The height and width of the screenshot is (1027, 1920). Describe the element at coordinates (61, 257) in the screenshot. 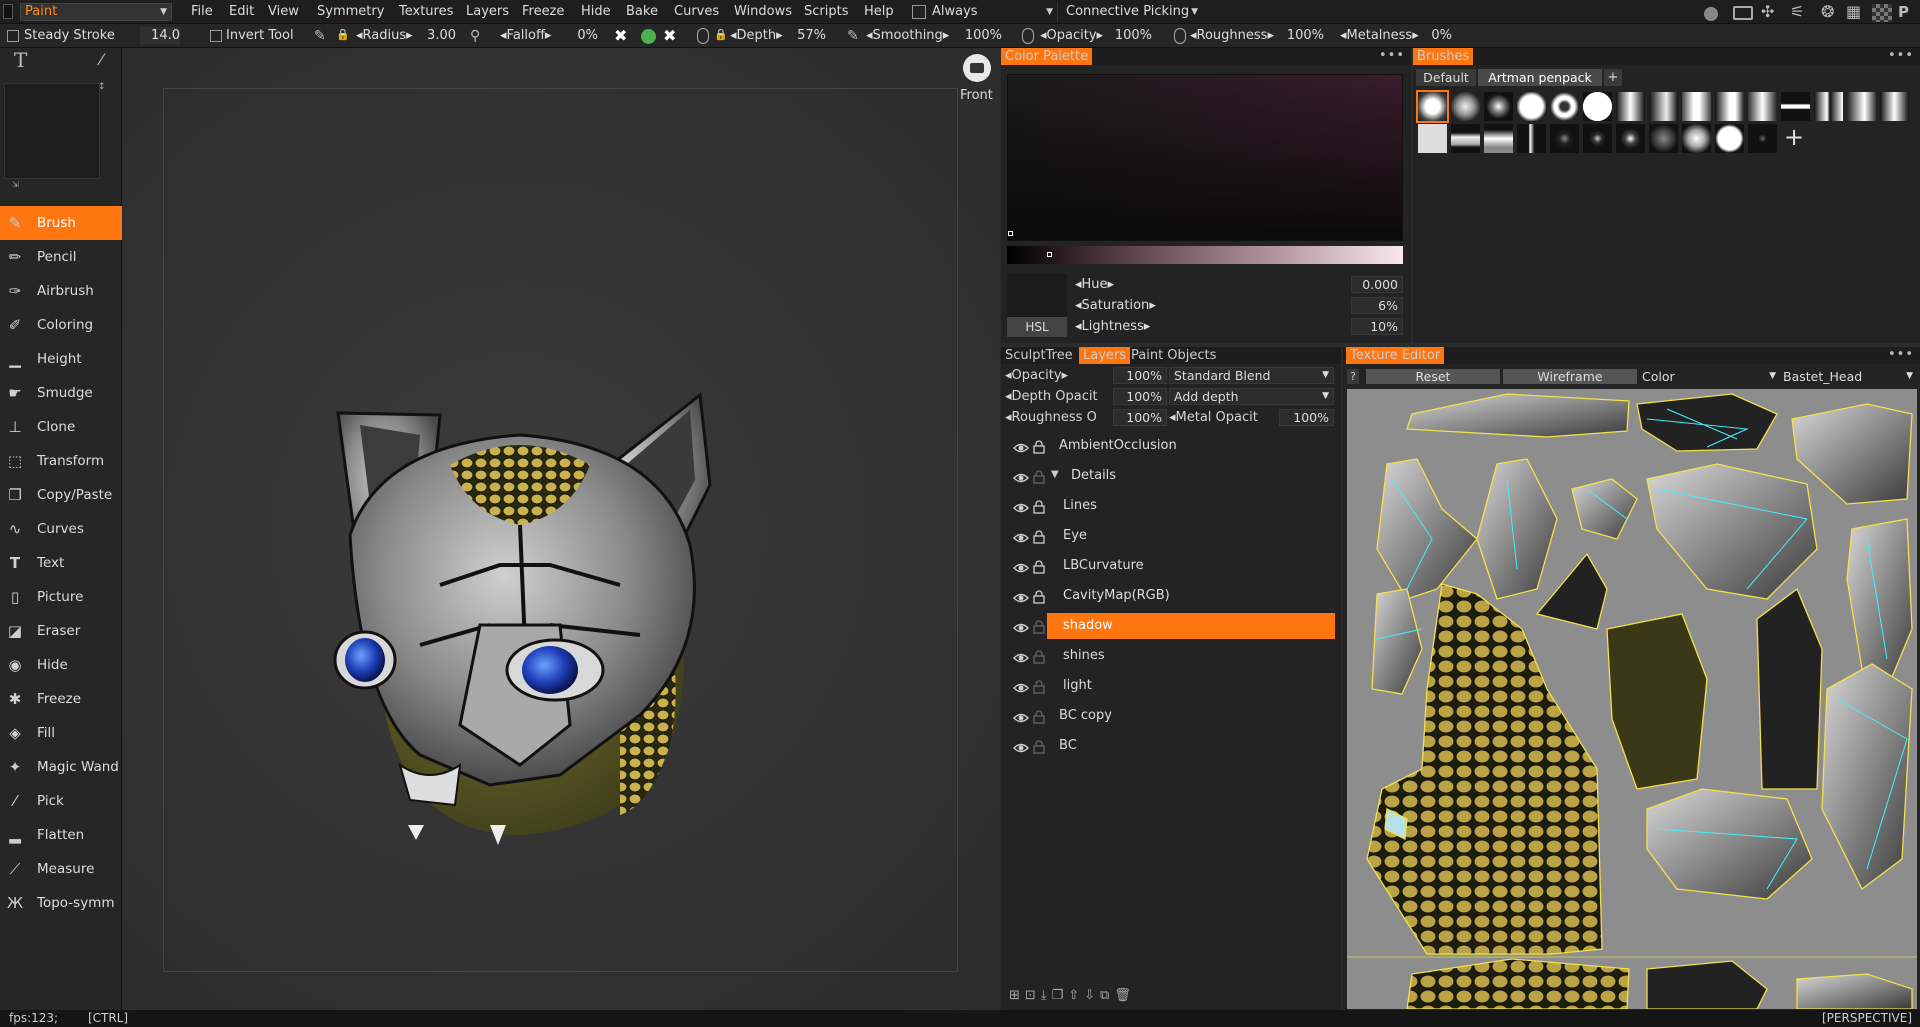

I see `tool-pencil: ✏ Pencil` at that location.